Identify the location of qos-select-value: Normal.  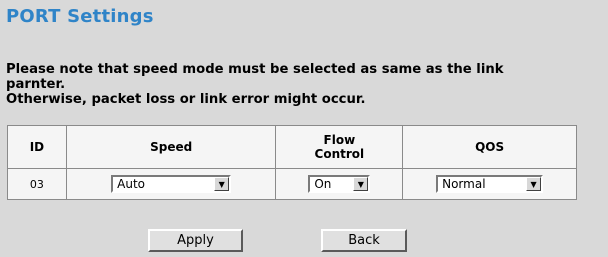
(464, 184).